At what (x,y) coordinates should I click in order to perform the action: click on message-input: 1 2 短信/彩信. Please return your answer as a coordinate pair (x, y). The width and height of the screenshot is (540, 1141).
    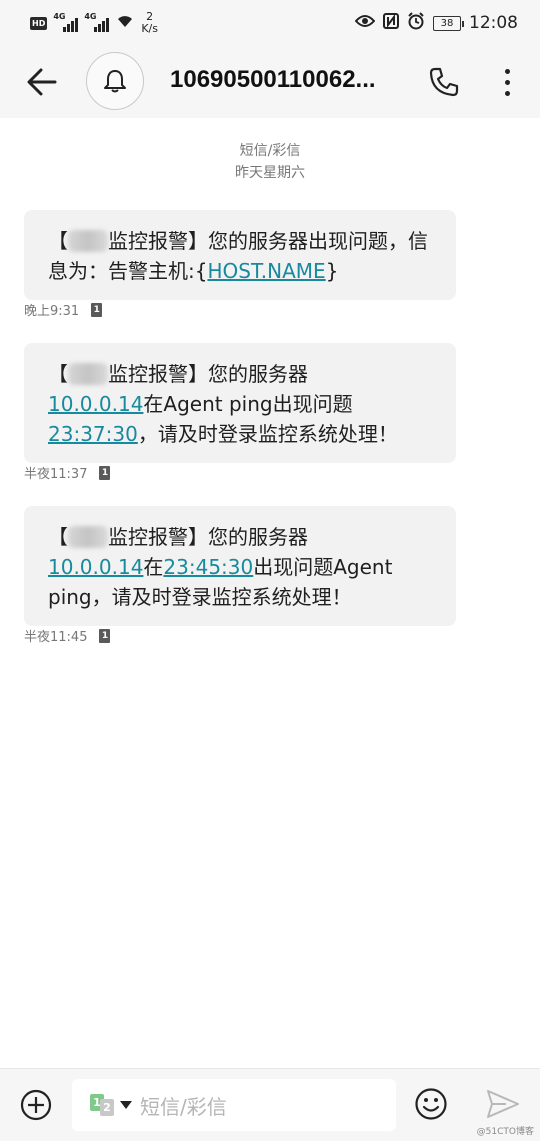
    Looking at the image, I should click on (234, 1105).